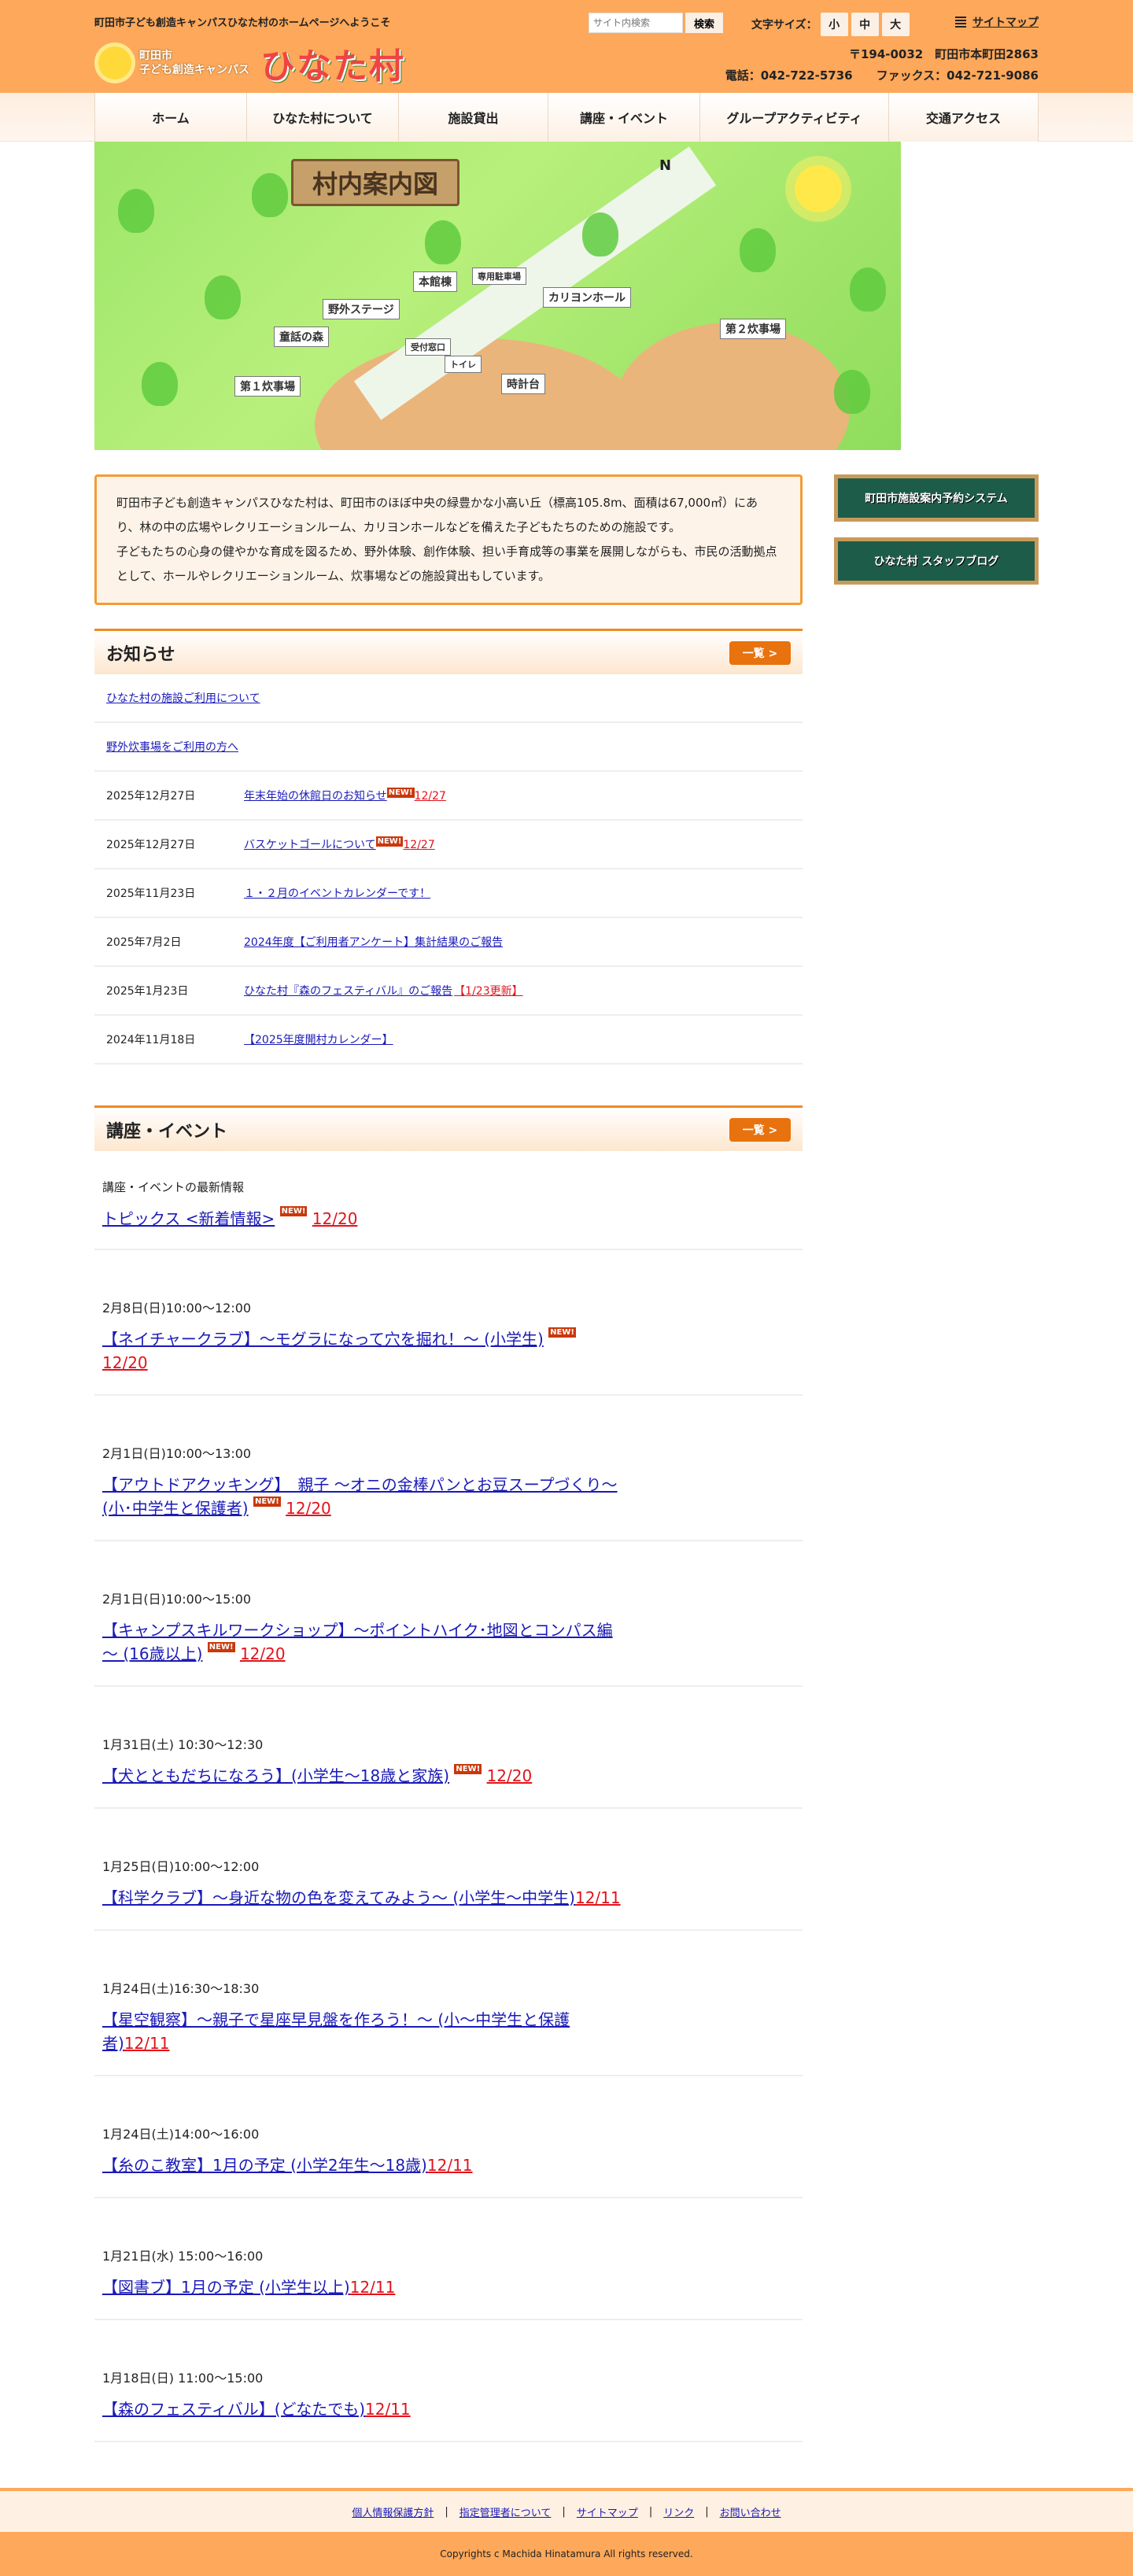 This screenshot has height=2576, width=1133. I want to click on event-link: 【科学クラブ】～身近な物の色を変えてみよう～ (小学生～中学生), so click(338, 1897).